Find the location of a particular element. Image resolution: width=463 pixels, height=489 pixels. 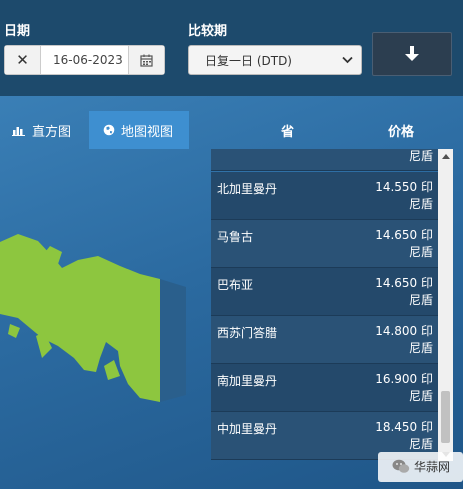

compare-period-select: 日复一日 (DTD) is located at coordinates (275, 60).